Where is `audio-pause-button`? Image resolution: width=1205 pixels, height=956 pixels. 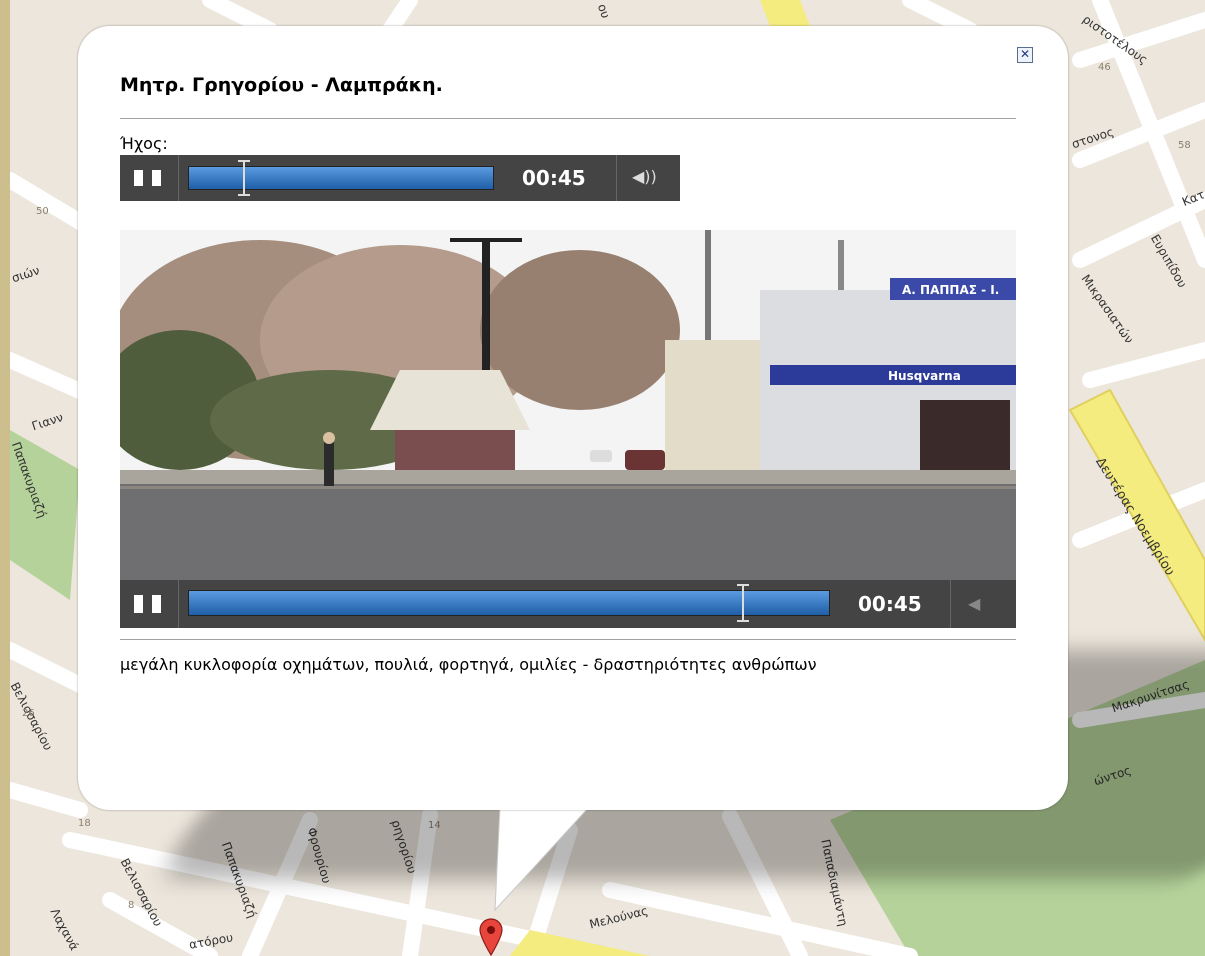
audio-pause-button is located at coordinates (149, 178).